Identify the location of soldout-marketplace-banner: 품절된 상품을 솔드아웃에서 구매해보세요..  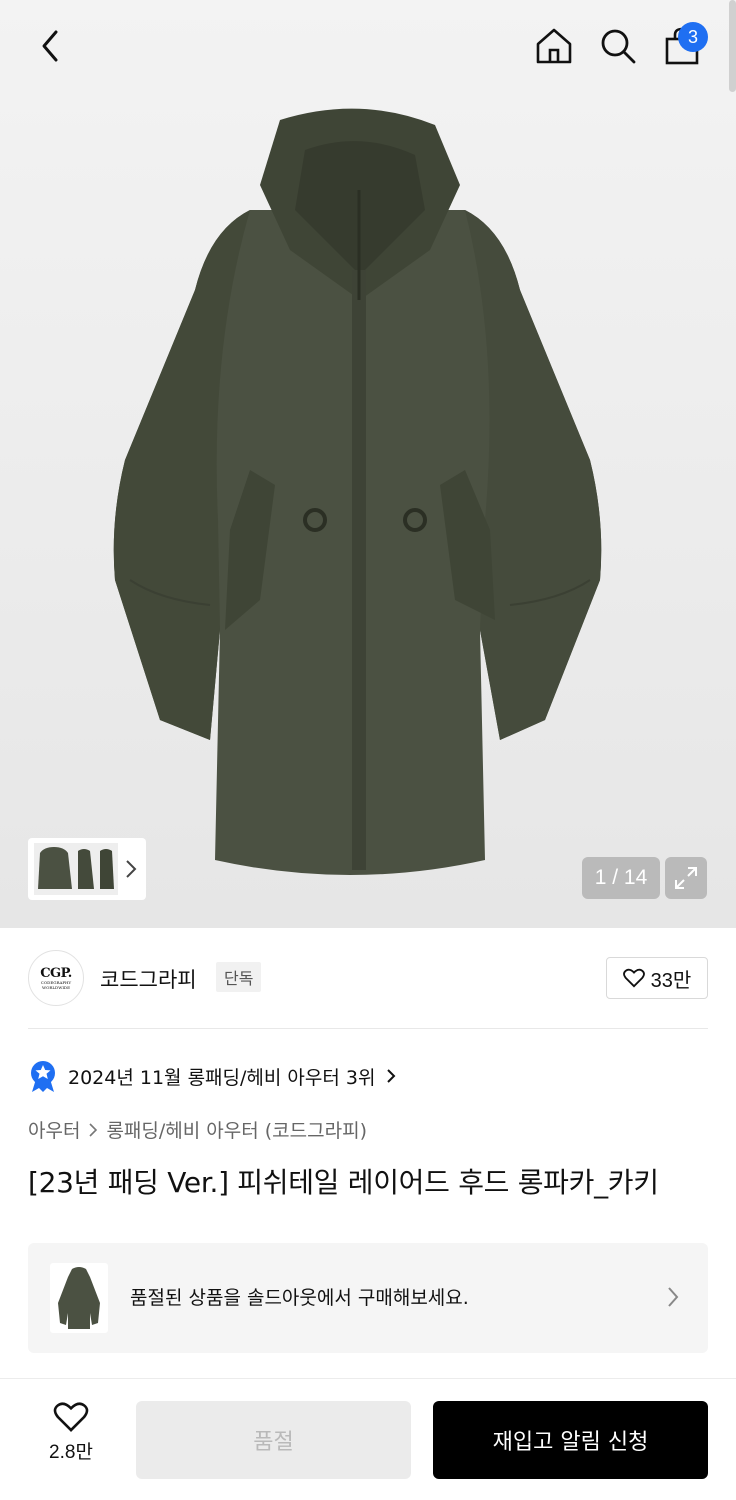
(368, 1298).